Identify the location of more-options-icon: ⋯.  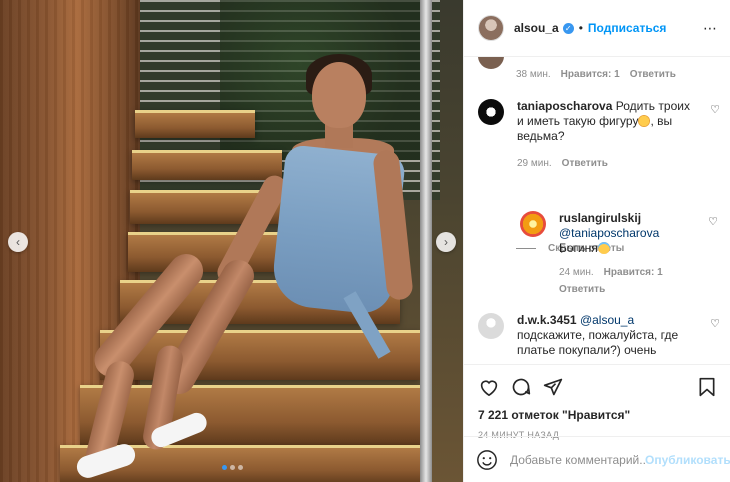
(710, 28).